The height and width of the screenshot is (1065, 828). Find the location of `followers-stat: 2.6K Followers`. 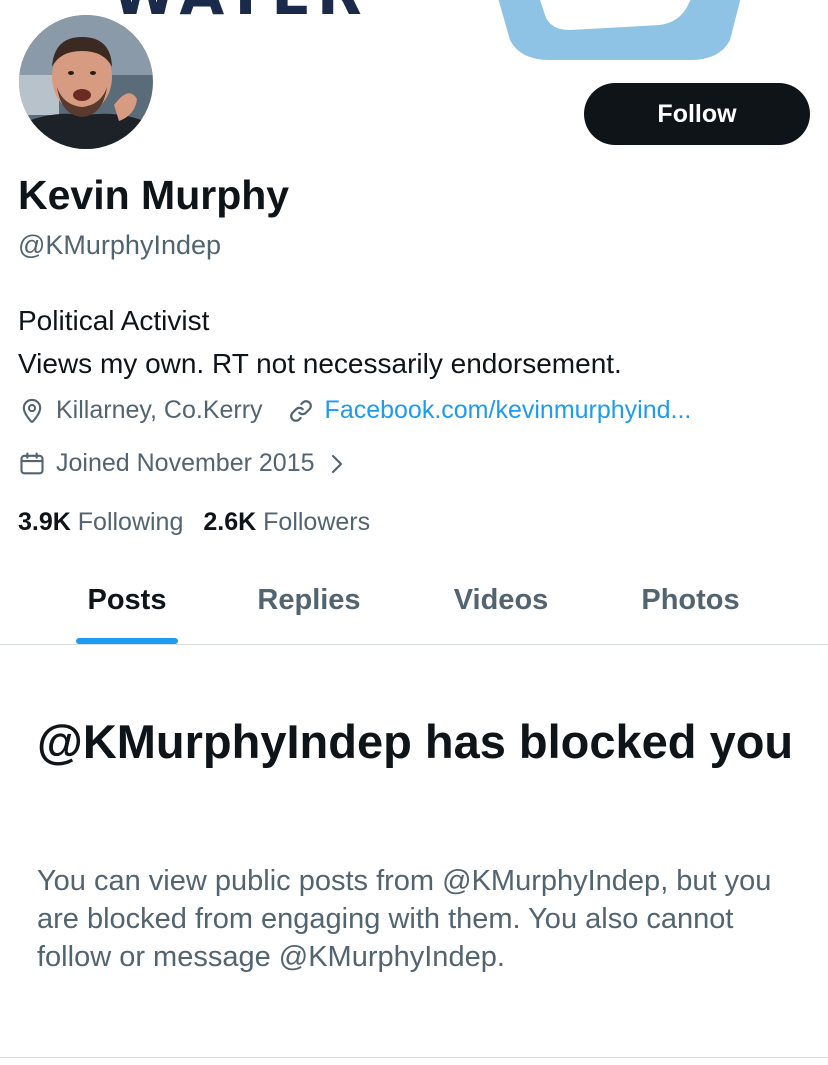

followers-stat: 2.6K Followers is located at coordinates (286, 522).